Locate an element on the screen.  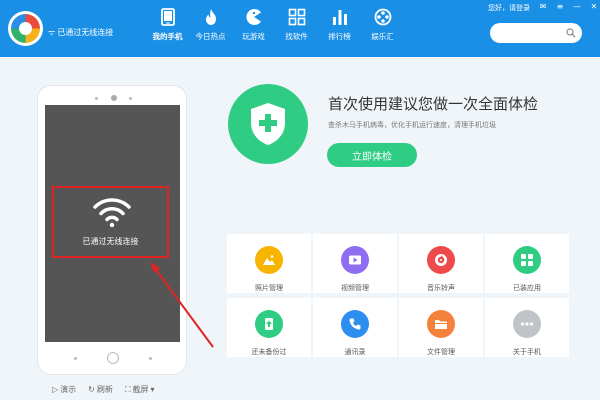
phone-camera is located at coordinates (114, 98).